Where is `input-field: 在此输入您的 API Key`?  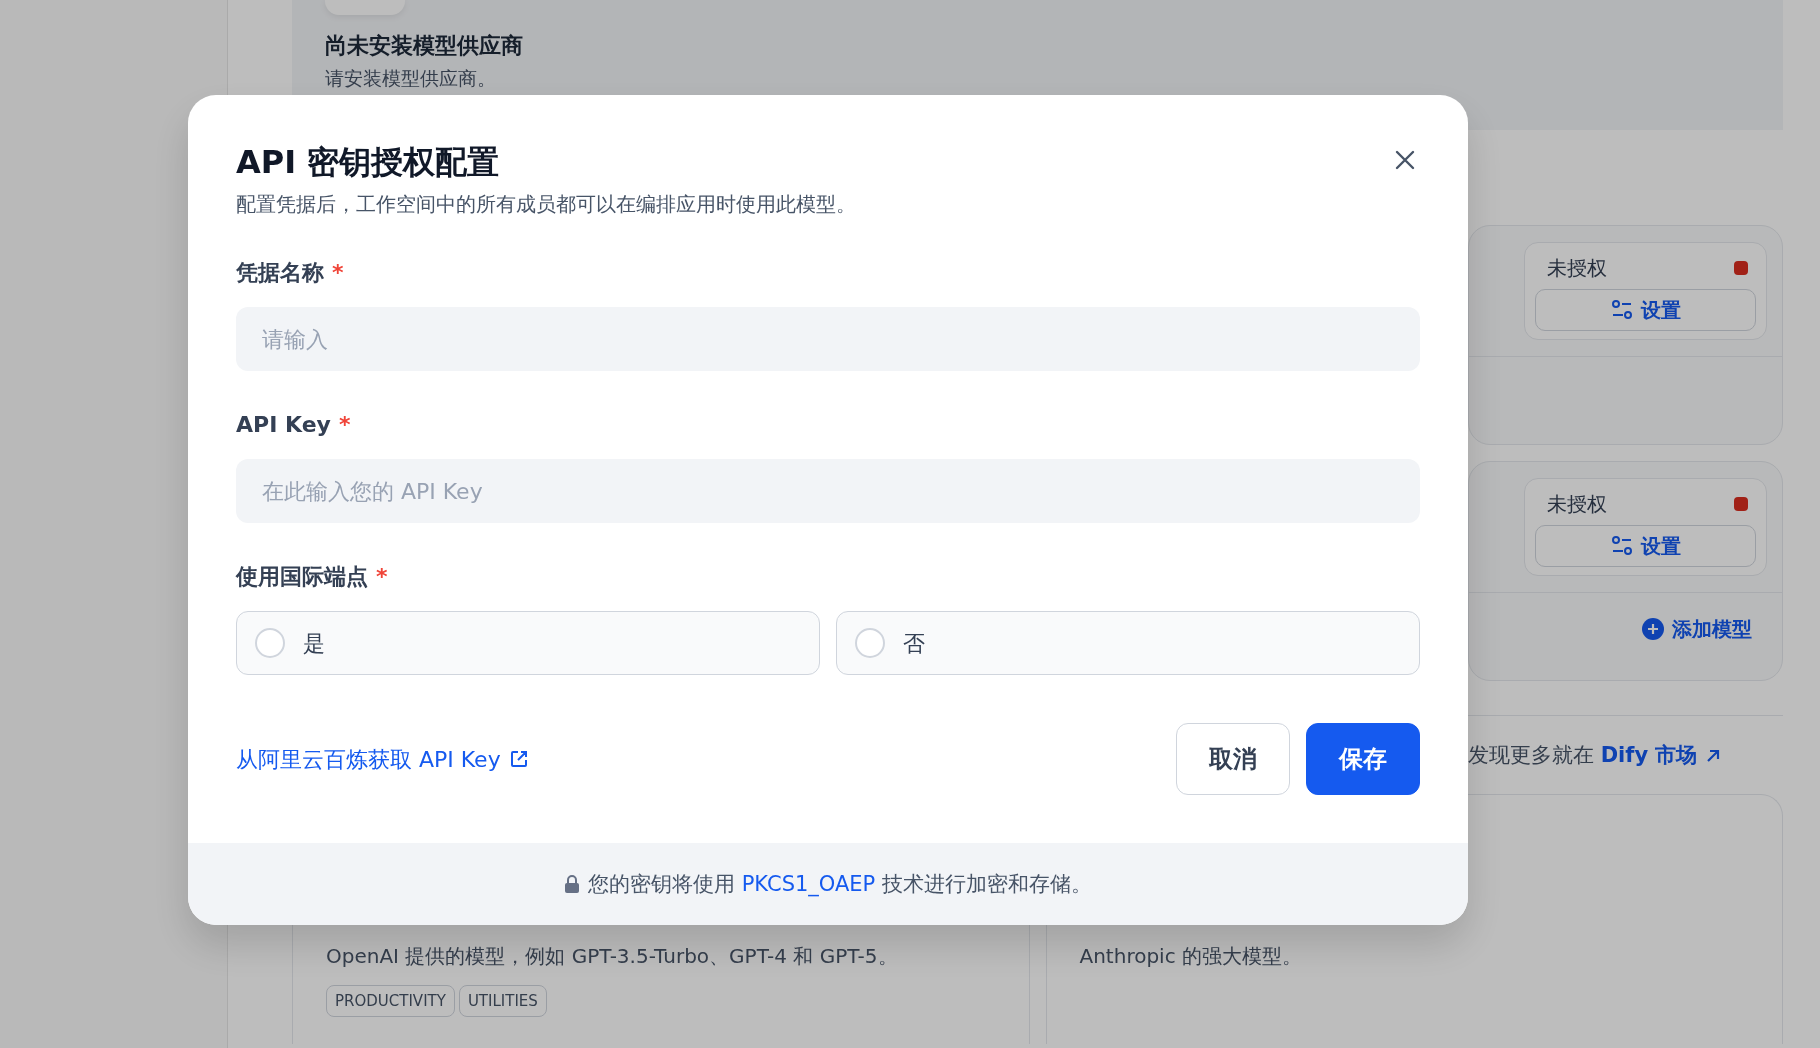
input-field: 在此输入您的 API Key is located at coordinates (828, 491).